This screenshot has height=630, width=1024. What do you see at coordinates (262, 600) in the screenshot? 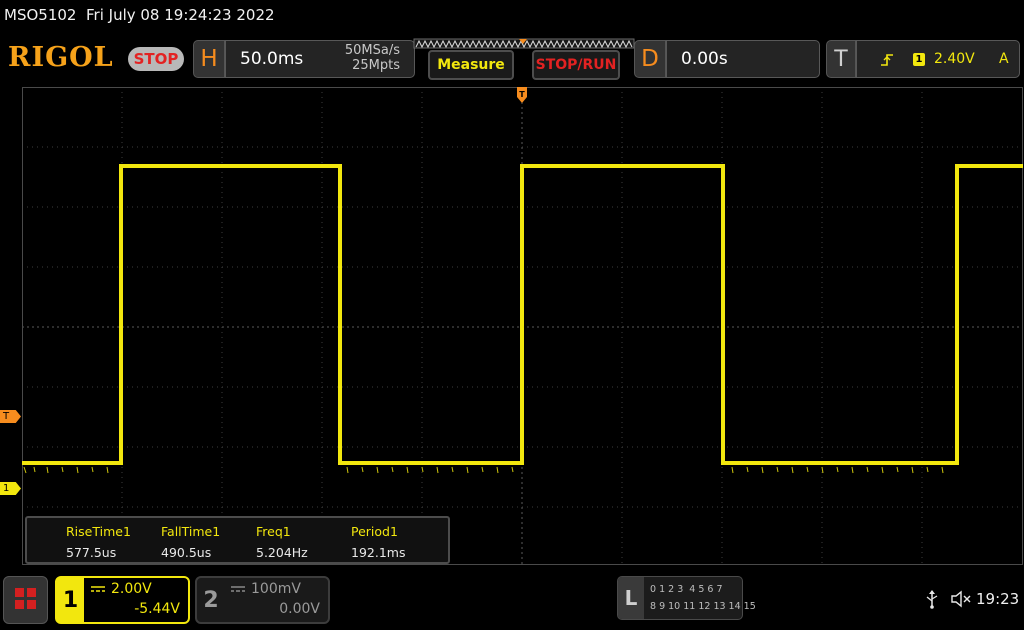
I see `channel2-panel: 2 100mV 0.00V` at bounding box center [262, 600].